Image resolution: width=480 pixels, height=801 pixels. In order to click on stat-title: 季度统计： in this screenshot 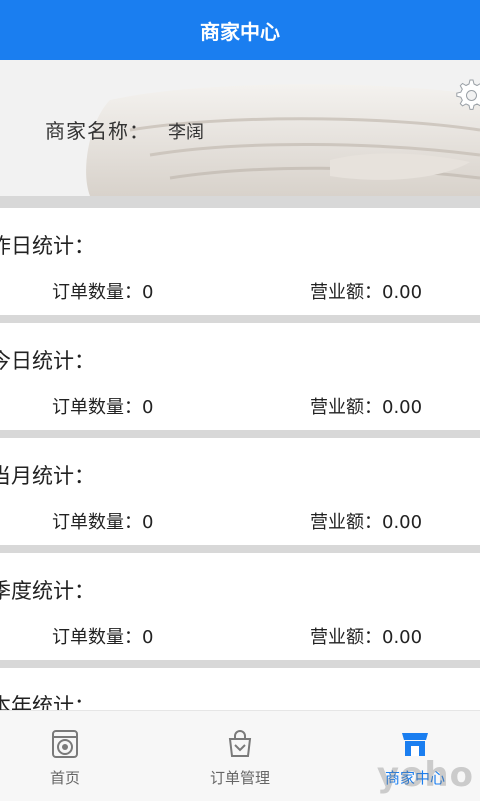, I will do `click(47, 591)`.